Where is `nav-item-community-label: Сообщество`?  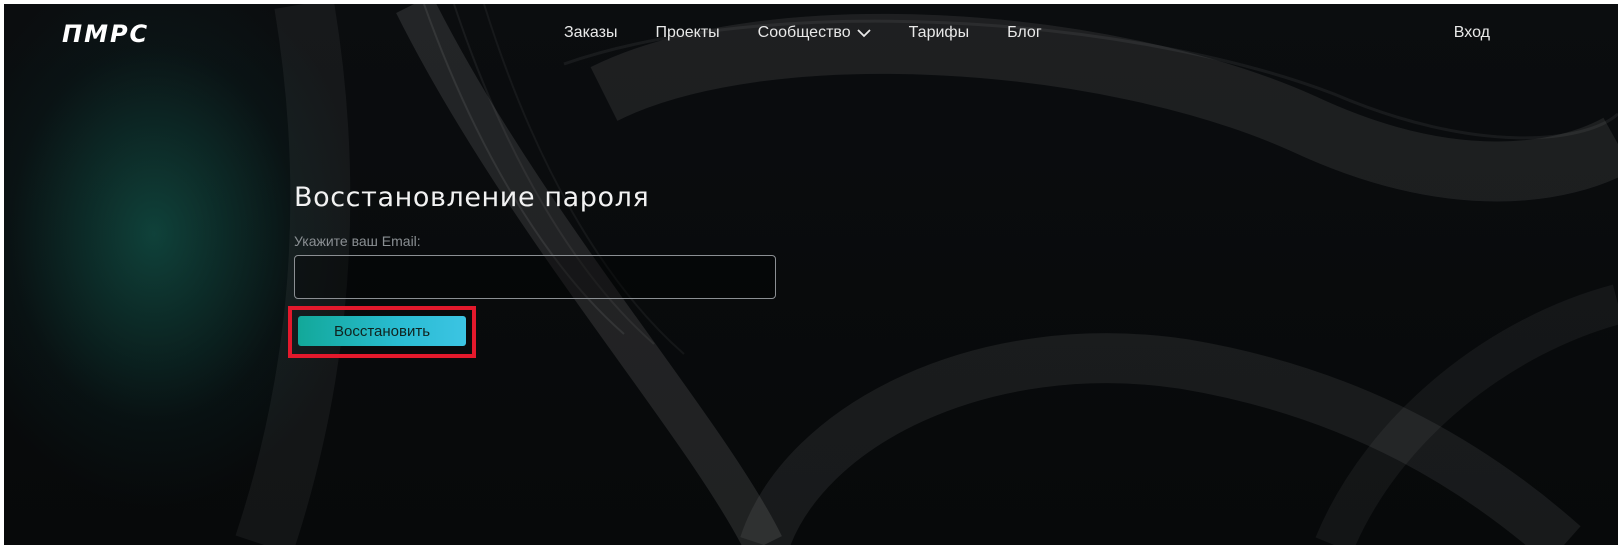
nav-item-community-label: Сообщество is located at coordinates (804, 32).